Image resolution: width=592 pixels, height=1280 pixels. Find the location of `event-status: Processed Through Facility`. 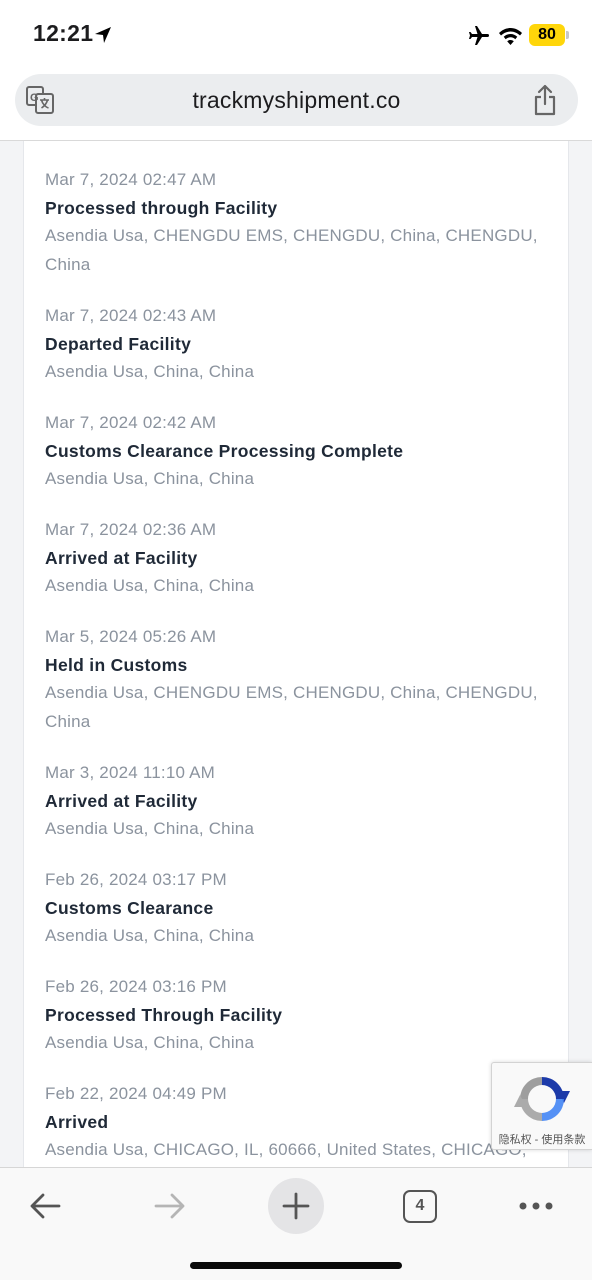

event-status: Processed Through Facility is located at coordinates (164, 1015).